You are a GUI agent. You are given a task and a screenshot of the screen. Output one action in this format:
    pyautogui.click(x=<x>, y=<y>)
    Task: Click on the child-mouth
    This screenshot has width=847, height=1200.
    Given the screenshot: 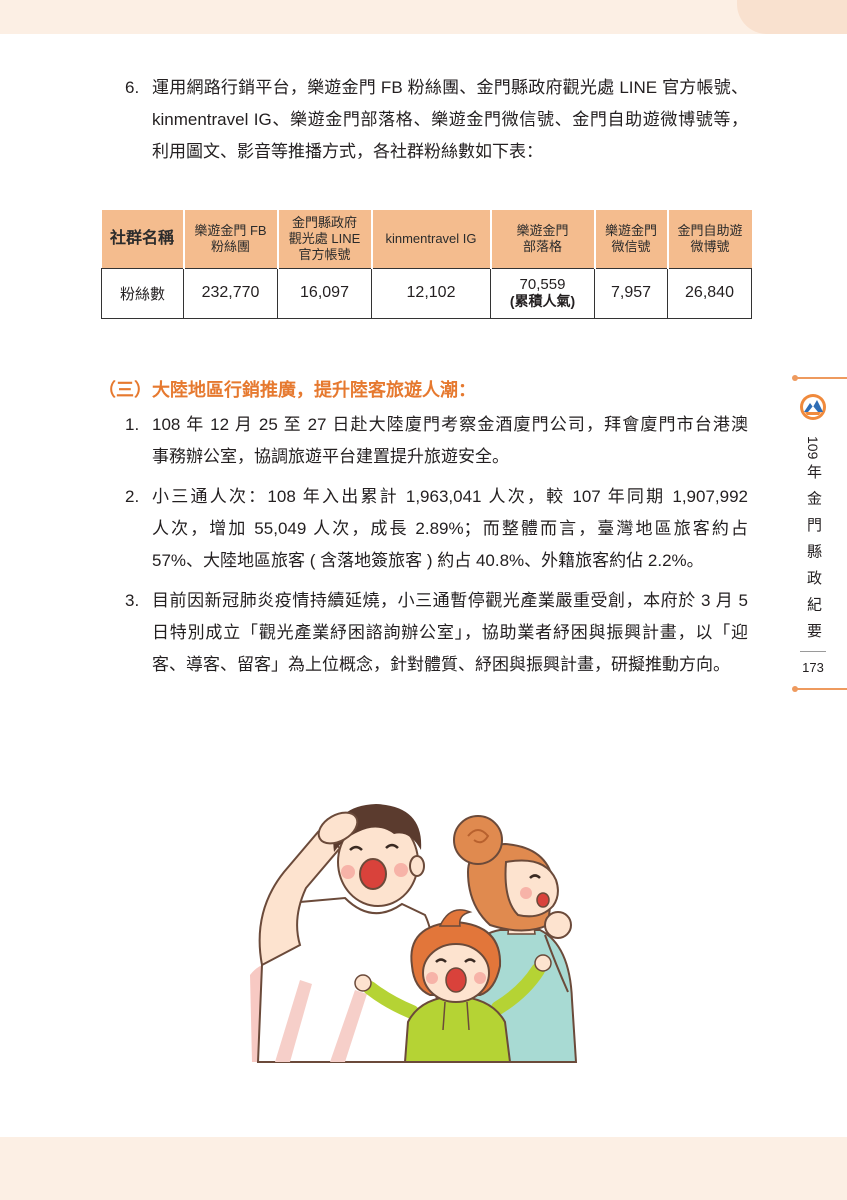 What is the action you would take?
    pyautogui.click(x=456, y=980)
    